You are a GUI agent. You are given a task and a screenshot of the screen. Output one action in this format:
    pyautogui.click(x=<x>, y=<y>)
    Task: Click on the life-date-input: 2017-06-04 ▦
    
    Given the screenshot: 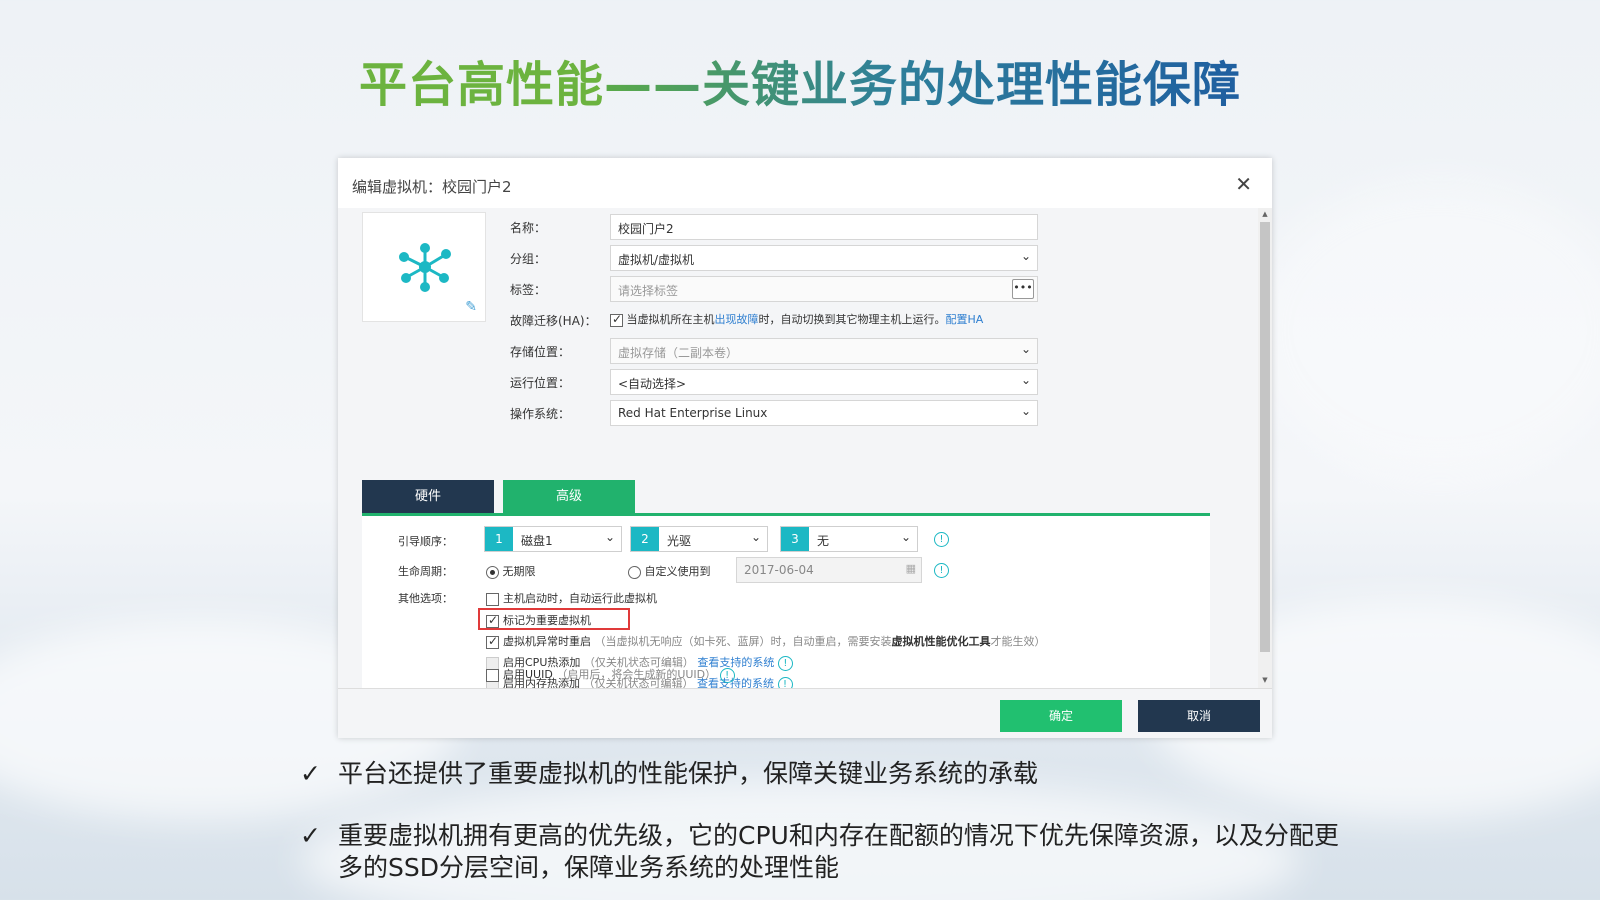 What is the action you would take?
    pyautogui.click(x=829, y=570)
    